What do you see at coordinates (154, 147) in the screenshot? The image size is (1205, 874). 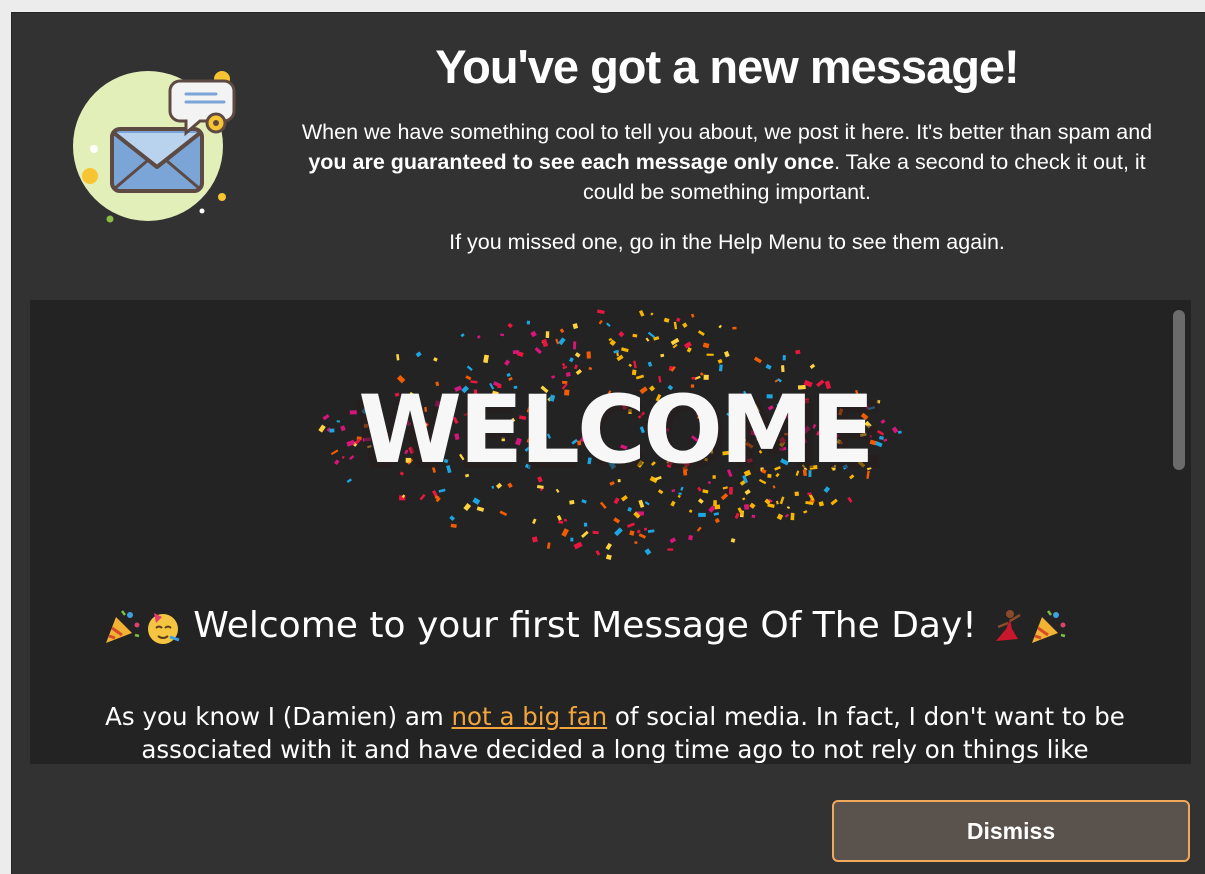 I see `envelope-message-icon` at bounding box center [154, 147].